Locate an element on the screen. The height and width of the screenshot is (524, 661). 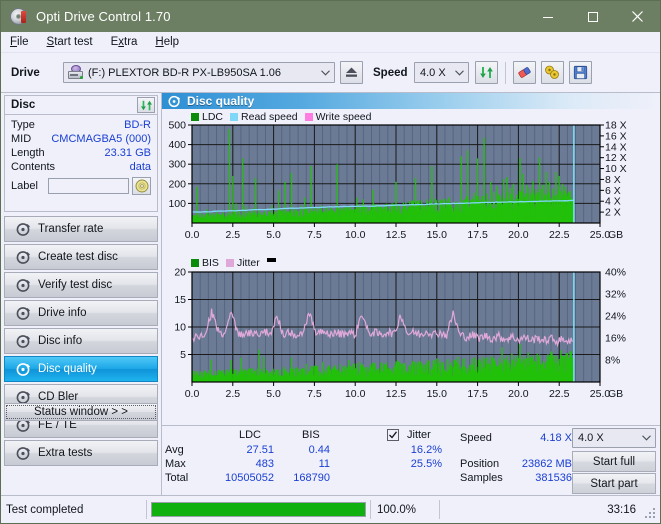
speed-select-value: 4.0 X is located at coordinates (433, 72).